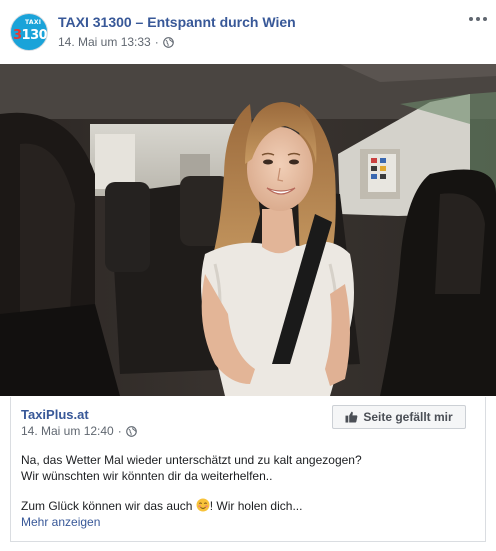 The image size is (496, 551). I want to click on shared-post-timestamp: 14. Mai um 12:40, so click(67, 431).